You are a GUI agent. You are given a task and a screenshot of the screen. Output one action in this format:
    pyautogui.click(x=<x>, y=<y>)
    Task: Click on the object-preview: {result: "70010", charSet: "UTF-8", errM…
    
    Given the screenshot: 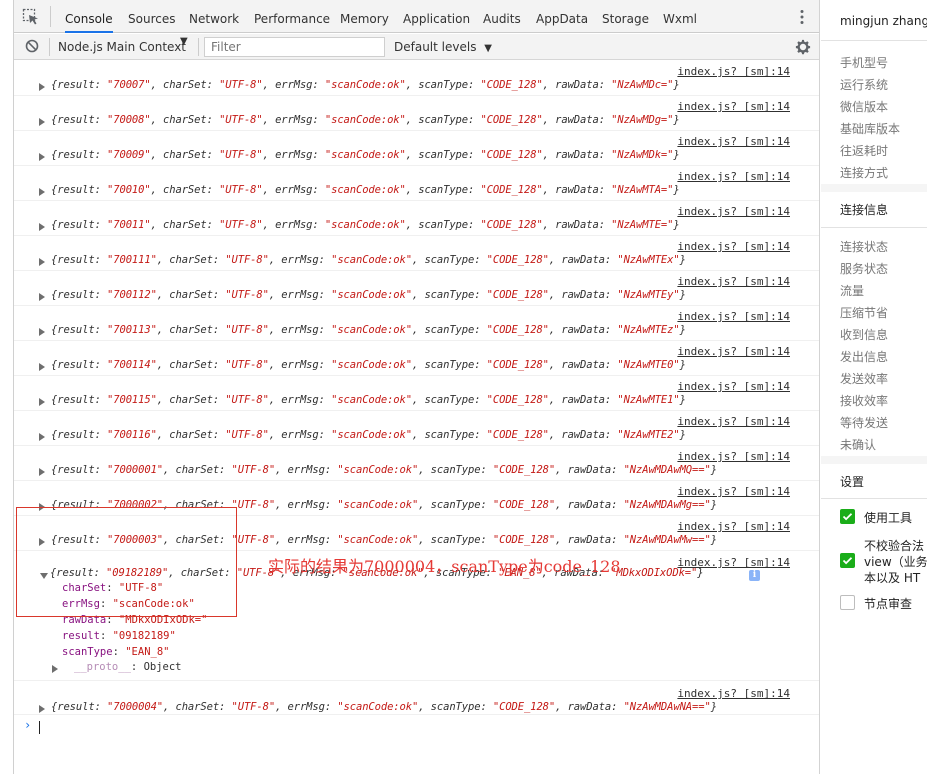 What is the action you would take?
    pyautogui.click(x=365, y=190)
    